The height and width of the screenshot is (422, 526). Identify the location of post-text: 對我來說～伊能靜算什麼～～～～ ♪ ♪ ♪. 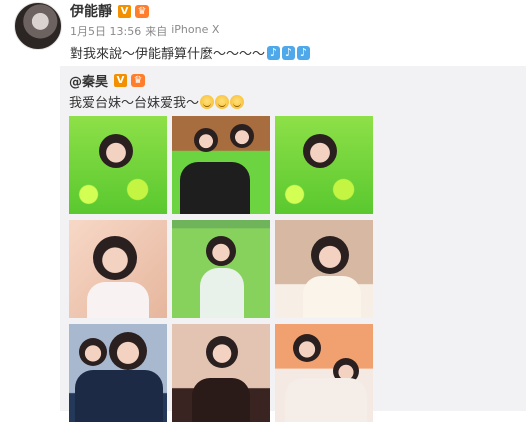
(190, 52).